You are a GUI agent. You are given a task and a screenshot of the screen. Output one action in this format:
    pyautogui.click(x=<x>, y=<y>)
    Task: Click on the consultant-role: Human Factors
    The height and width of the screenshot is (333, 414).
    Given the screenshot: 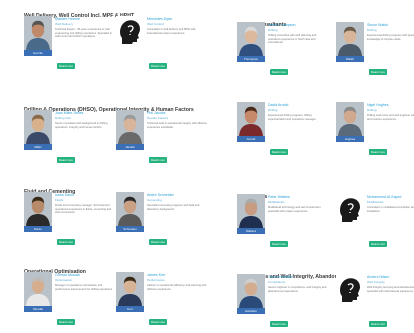 What is the action you would take?
    pyautogui.click(x=158, y=118)
    